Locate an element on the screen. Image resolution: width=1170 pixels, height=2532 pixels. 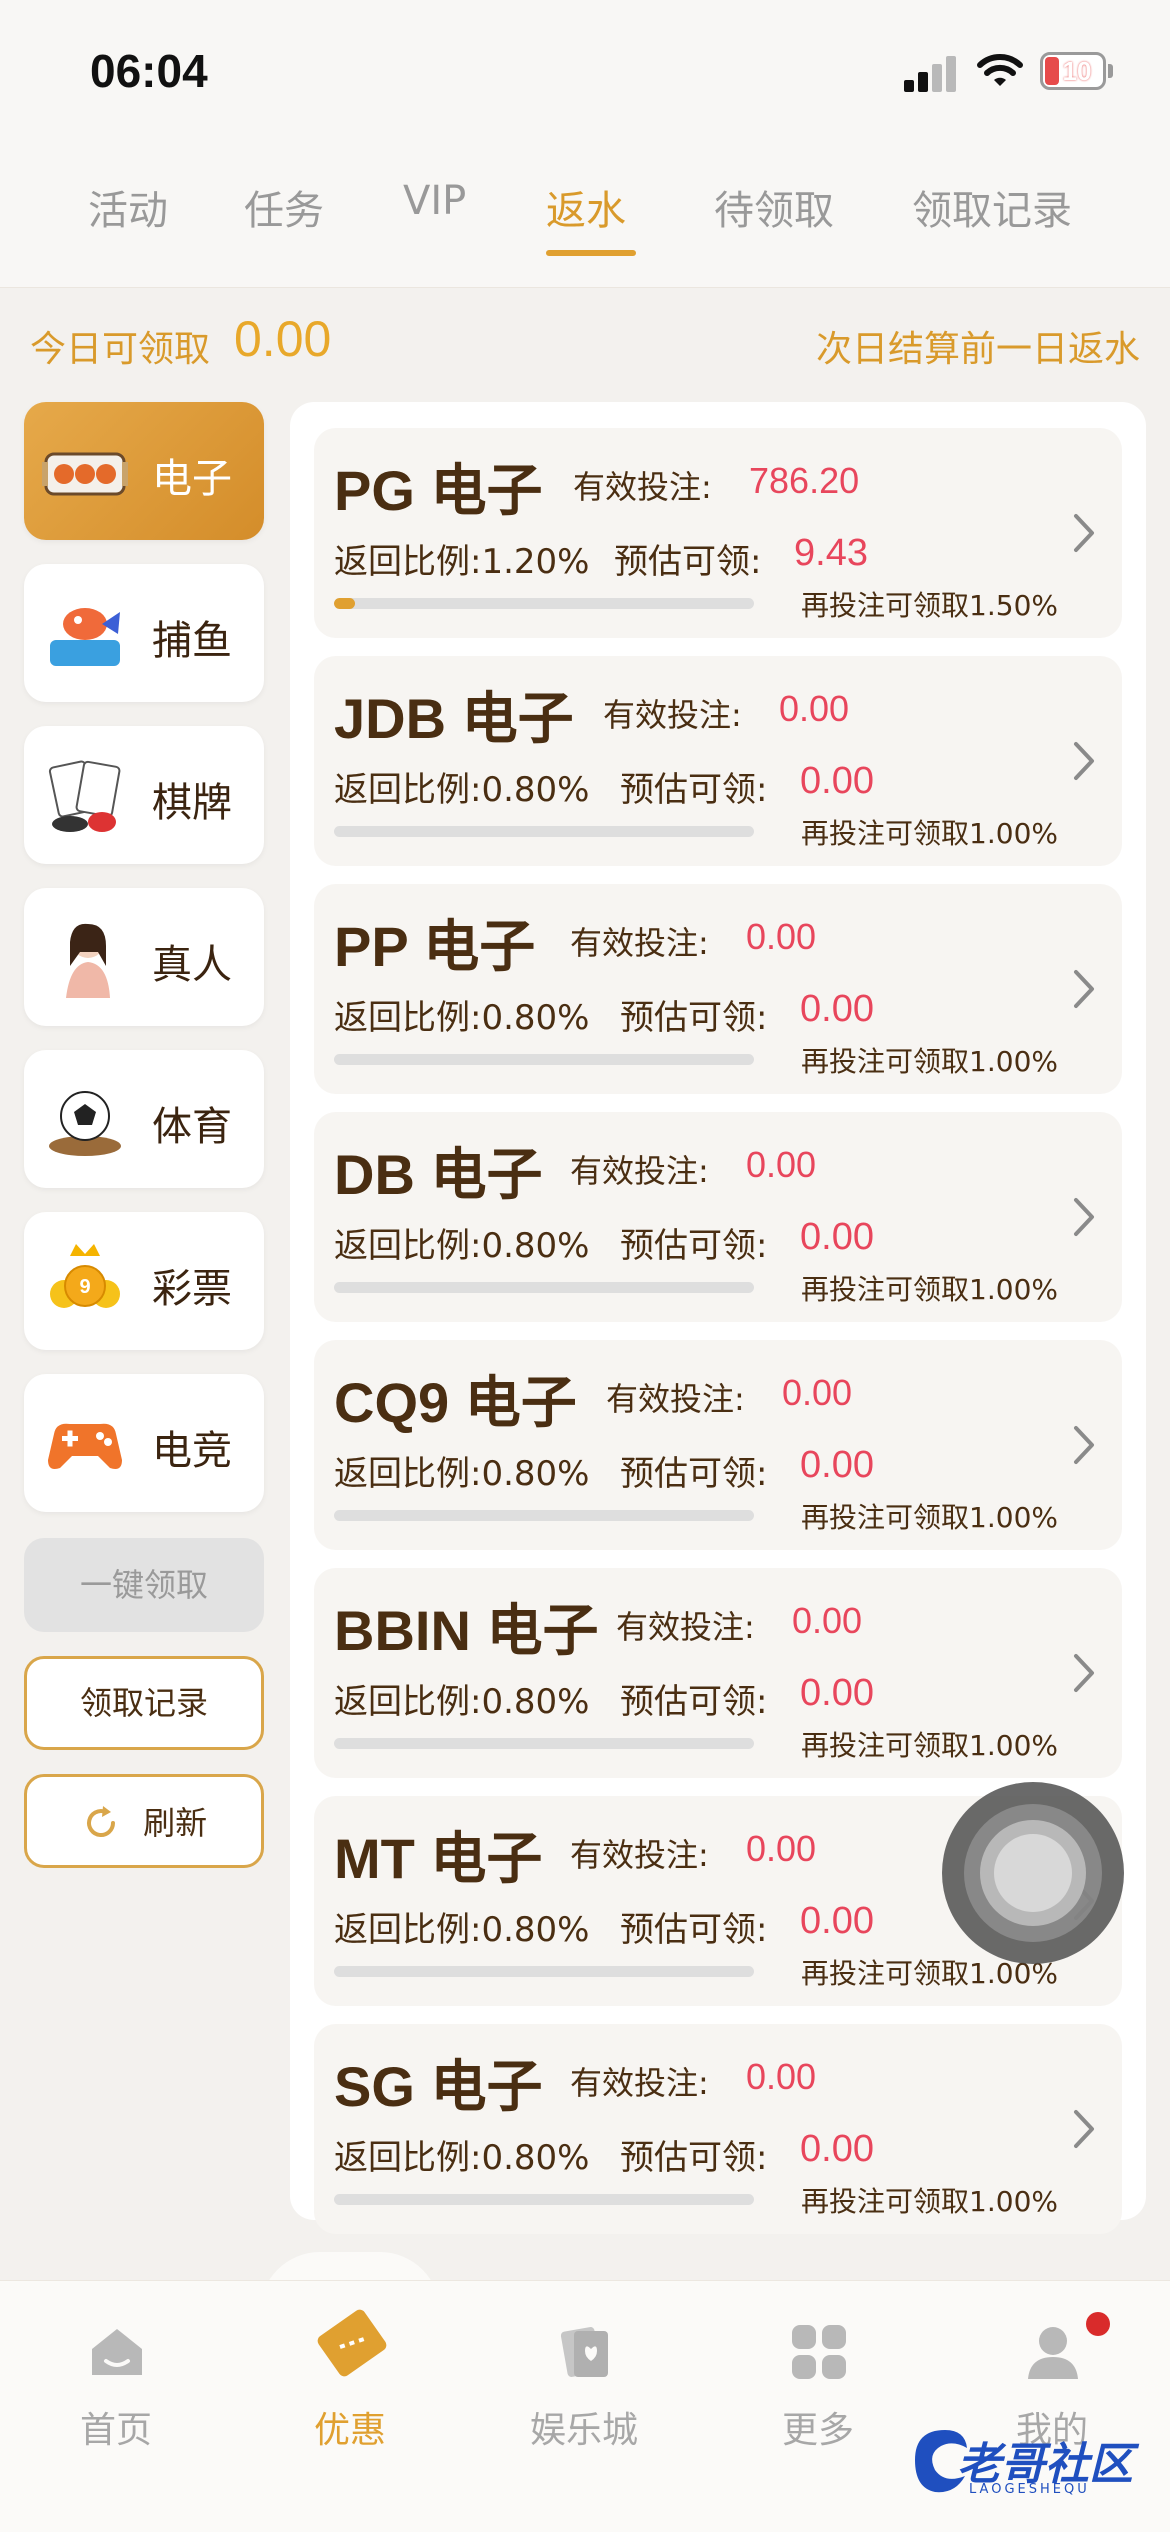
next-tier-rate: 1.50% is located at coordinates (1013, 605).